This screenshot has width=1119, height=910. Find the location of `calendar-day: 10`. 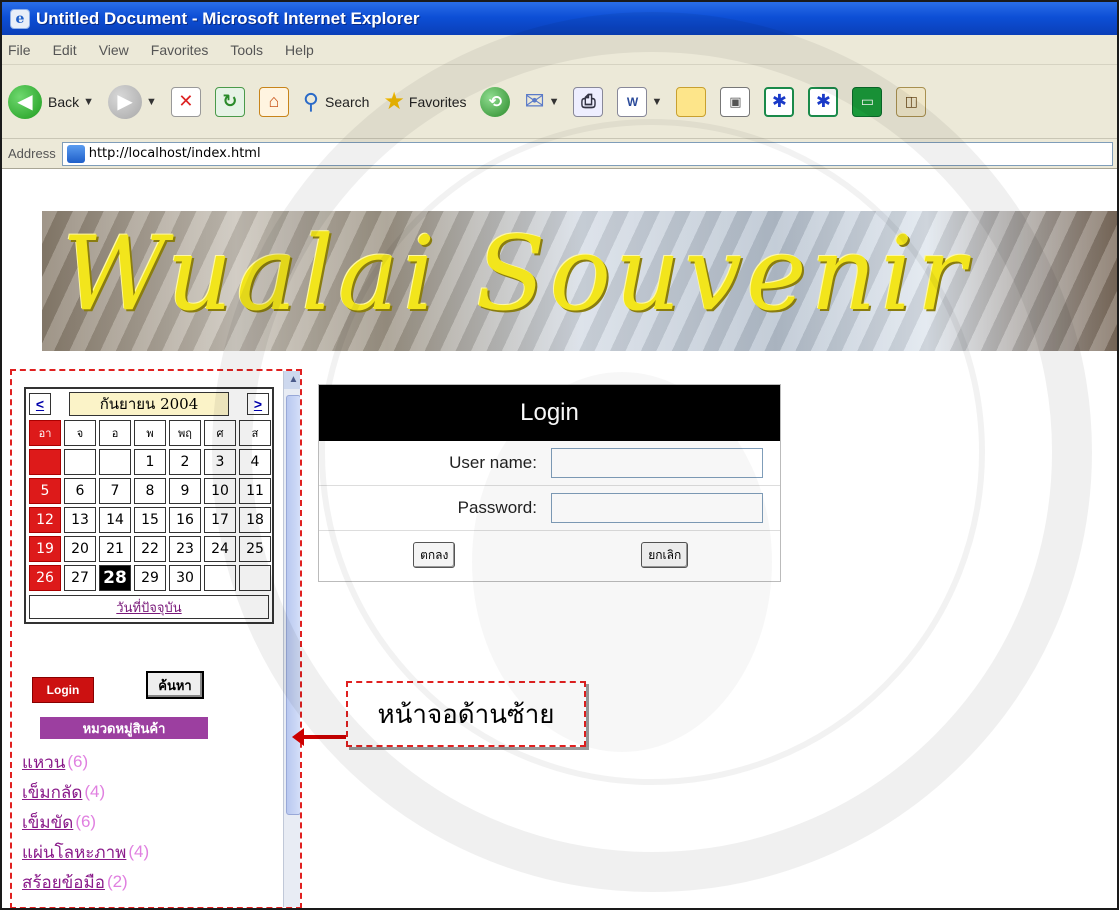

calendar-day: 10 is located at coordinates (220, 491).